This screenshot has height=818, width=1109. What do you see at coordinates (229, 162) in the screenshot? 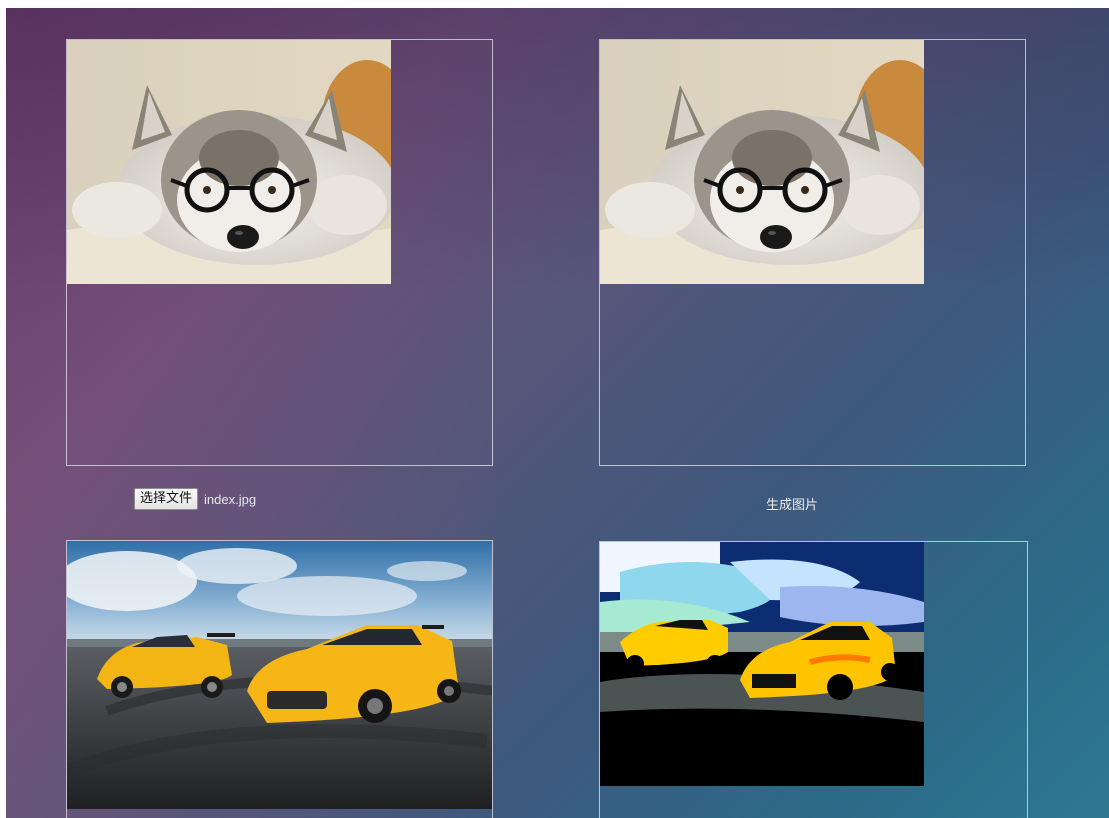
I see `husky-photo` at bounding box center [229, 162].